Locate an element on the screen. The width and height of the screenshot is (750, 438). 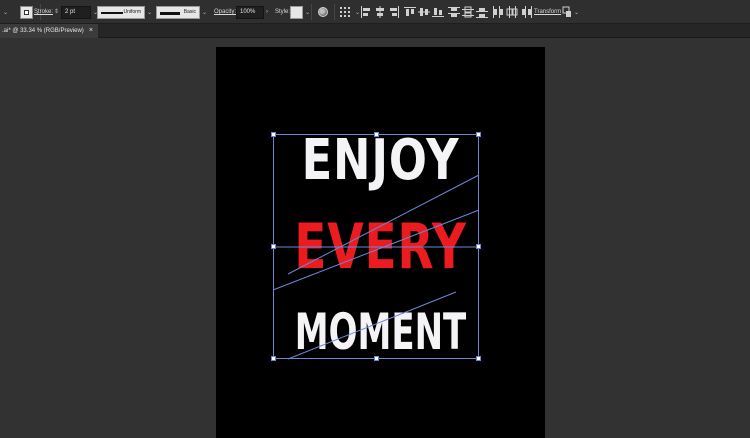
style-label: Style: is located at coordinates (283, 12).